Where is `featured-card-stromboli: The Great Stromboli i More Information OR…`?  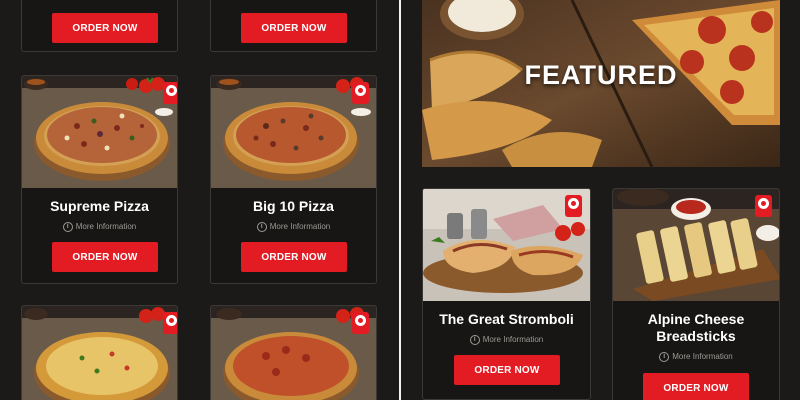
featured-card-stromboli: The Great Stromboli i More Information OR… is located at coordinates (506, 294).